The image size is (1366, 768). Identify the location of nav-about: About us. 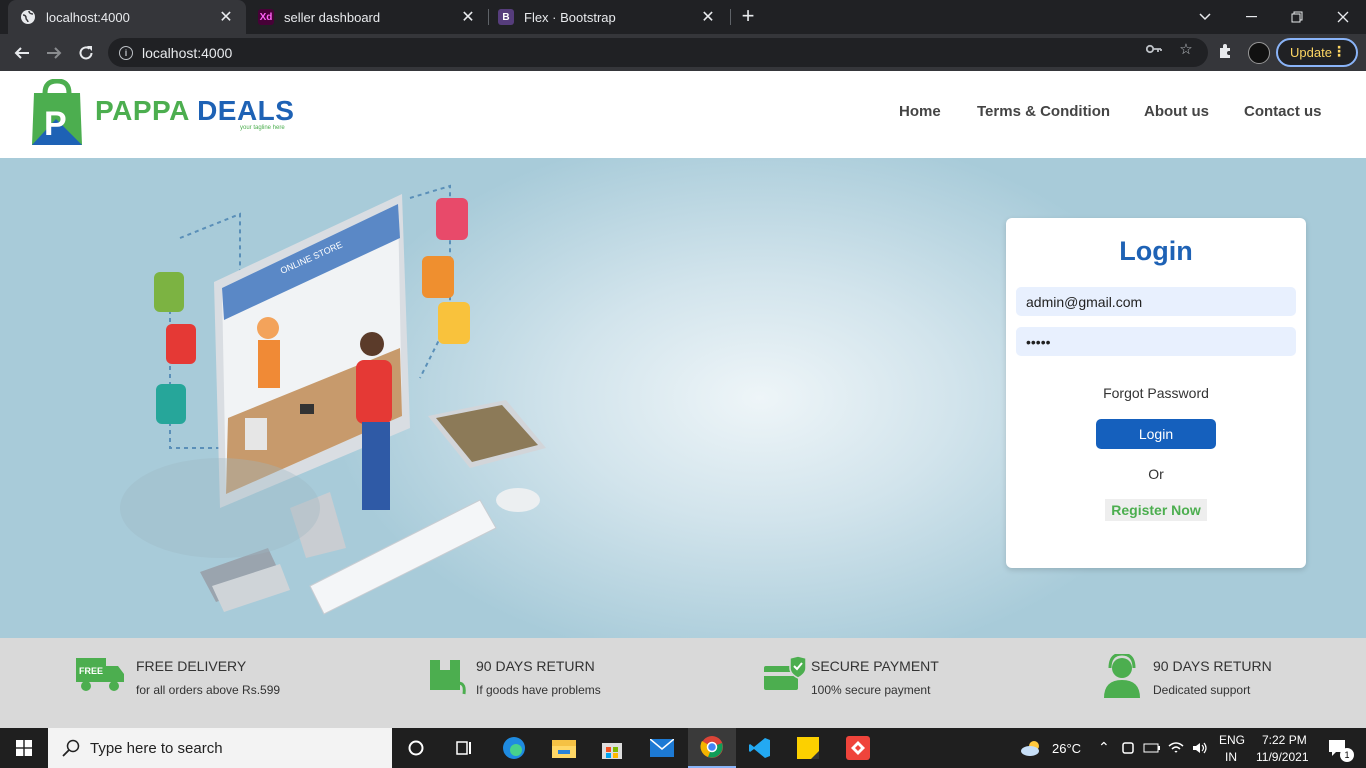
(1176, 111).